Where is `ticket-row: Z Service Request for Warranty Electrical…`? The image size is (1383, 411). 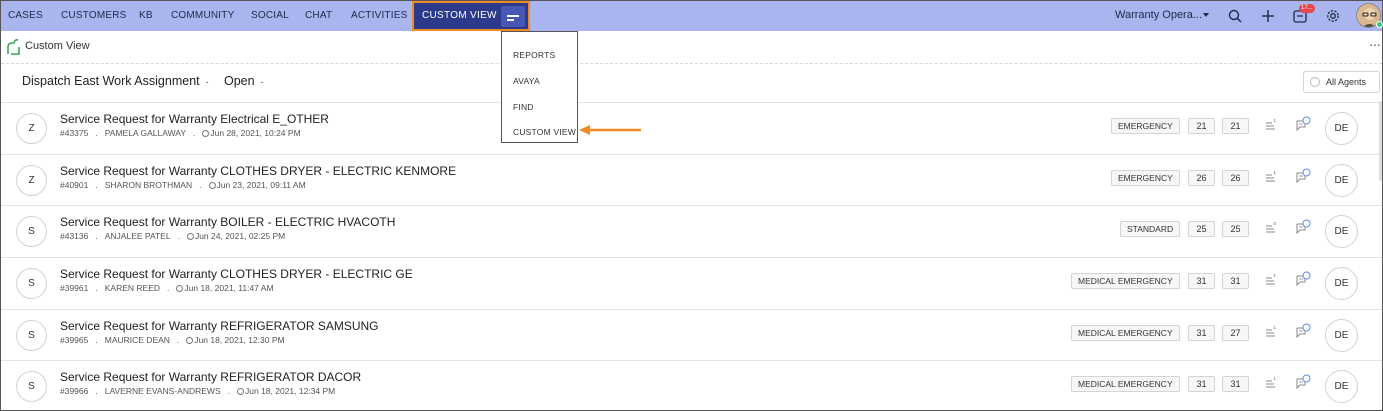
ticket-row: Z Service Request for Warranty Electrical… is located at coordinates (691, 128).